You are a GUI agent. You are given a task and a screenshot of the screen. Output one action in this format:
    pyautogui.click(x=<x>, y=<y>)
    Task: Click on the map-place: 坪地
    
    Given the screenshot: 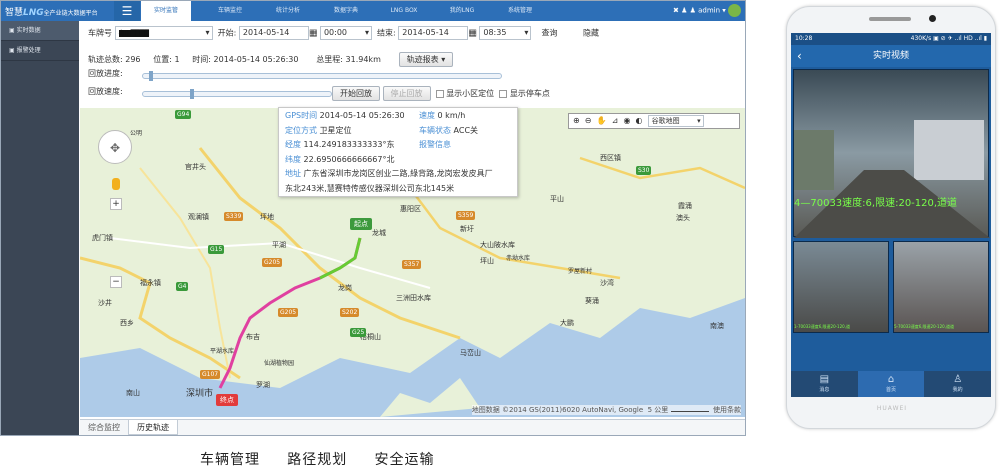 What is the action you would take?
    pyautogui.click(x=267, y=217)
    